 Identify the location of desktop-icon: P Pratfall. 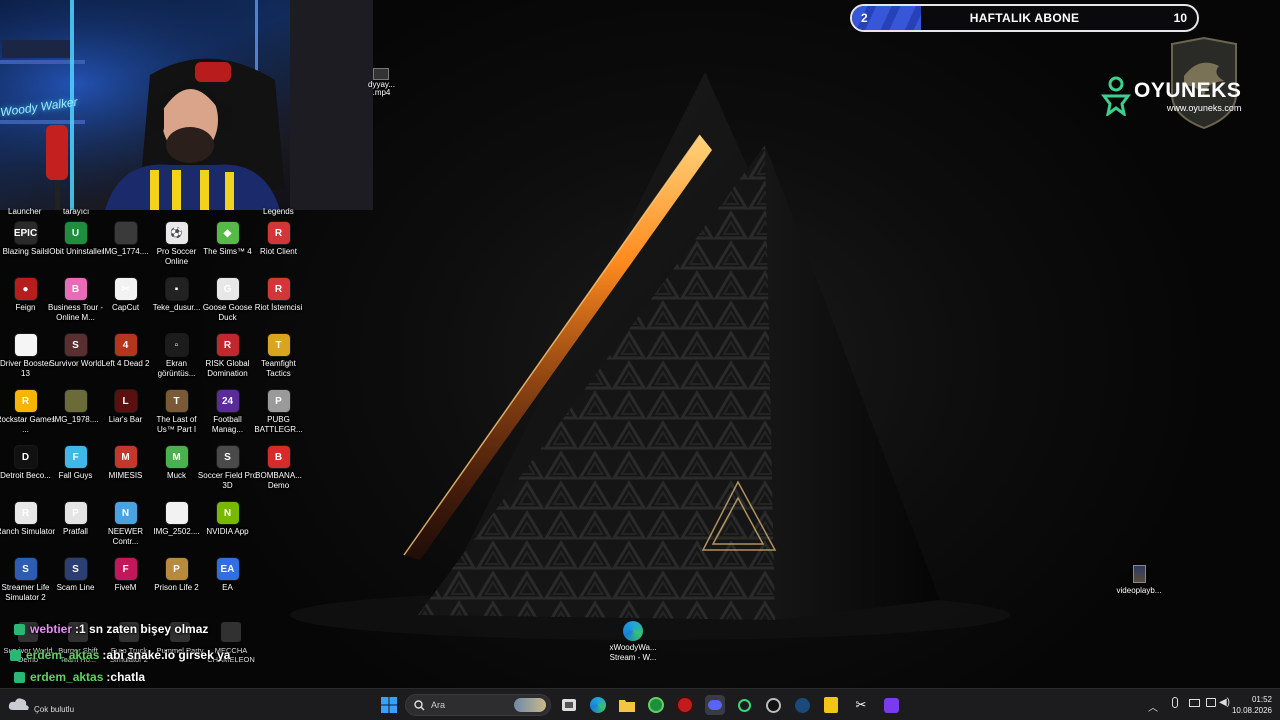
(75, 528).